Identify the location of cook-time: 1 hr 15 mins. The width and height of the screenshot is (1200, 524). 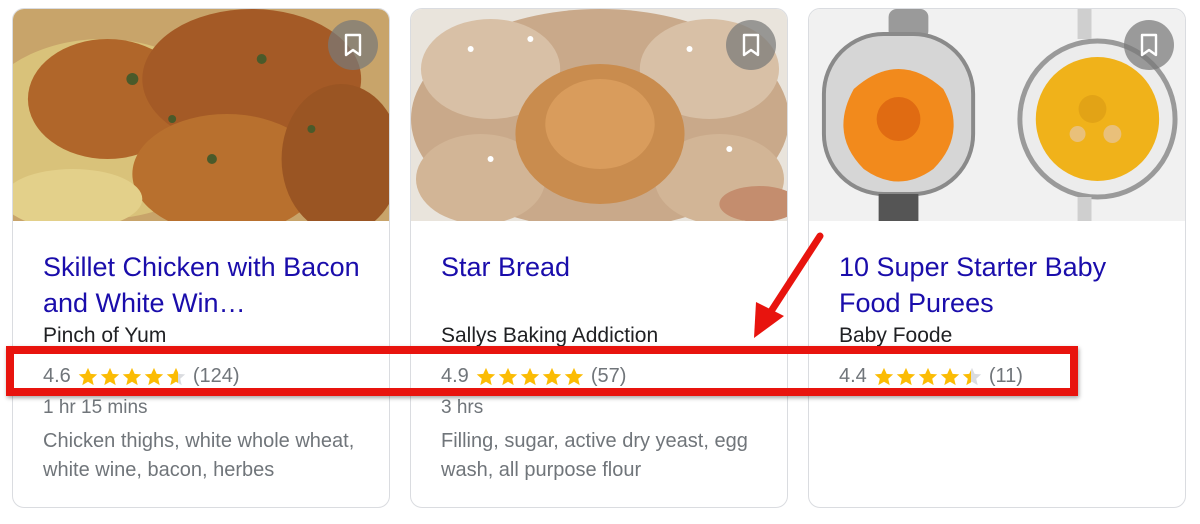
(95, 407).